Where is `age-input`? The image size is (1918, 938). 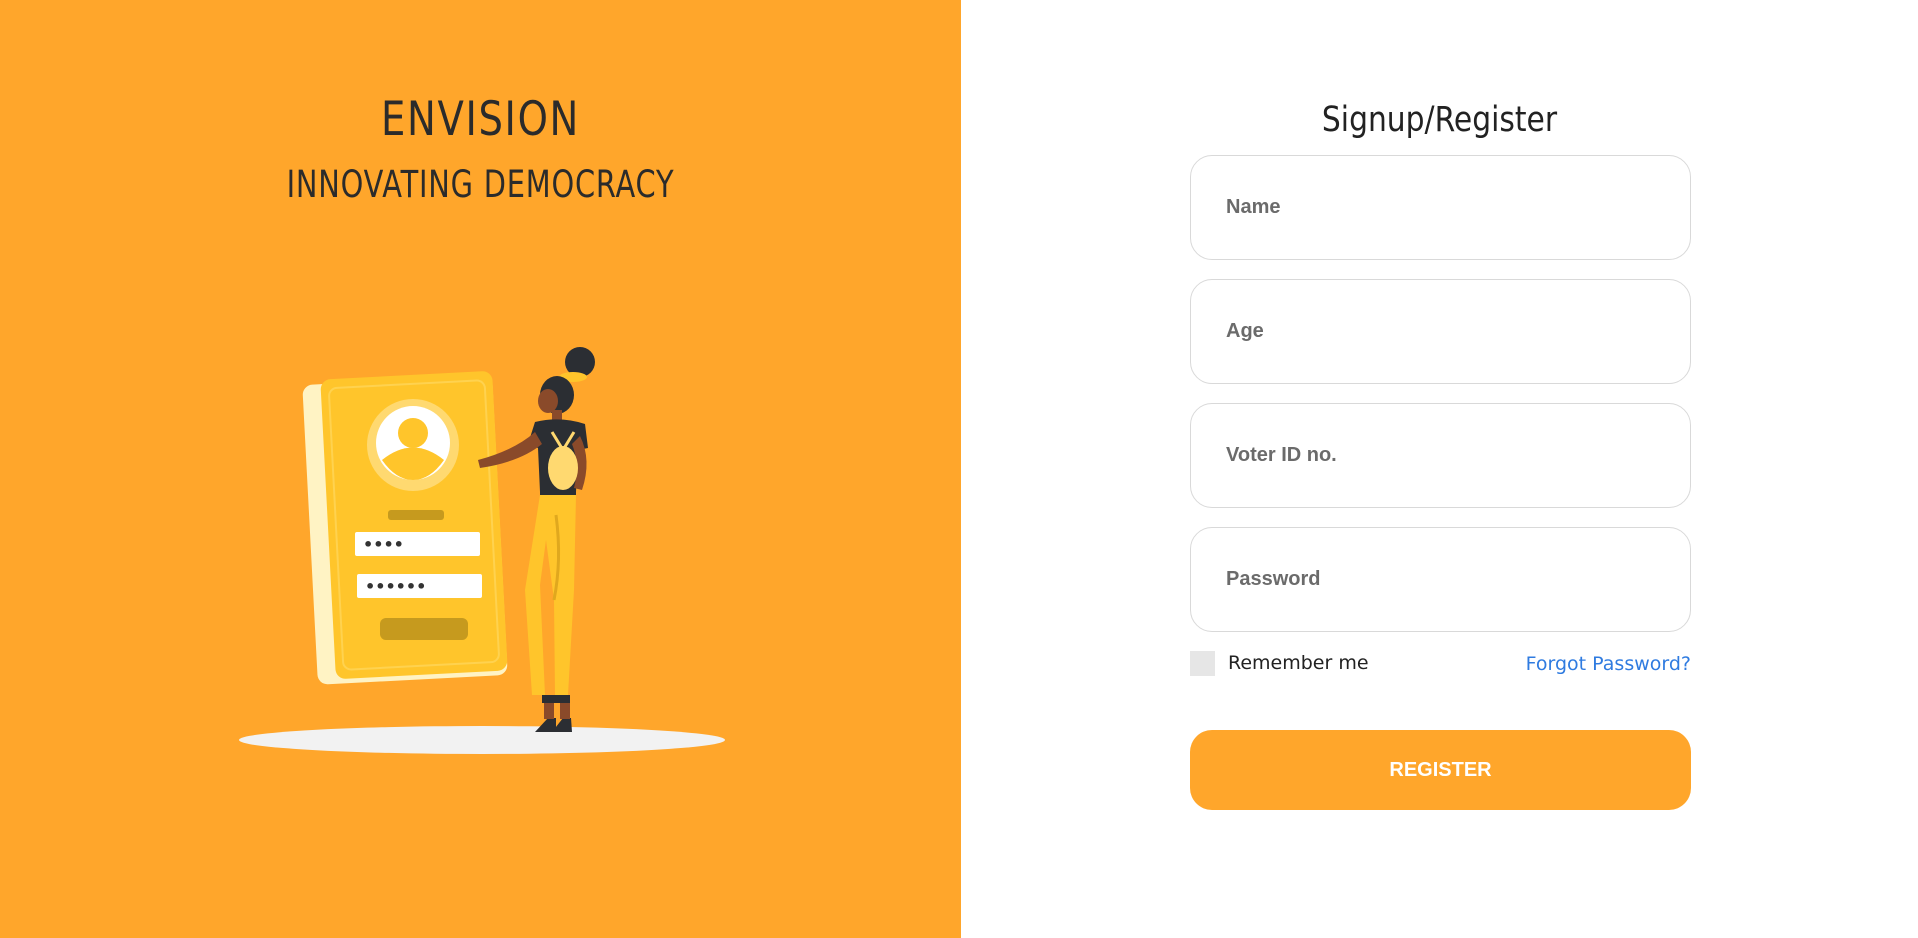
age-input is located at coordinates (1446, 331).